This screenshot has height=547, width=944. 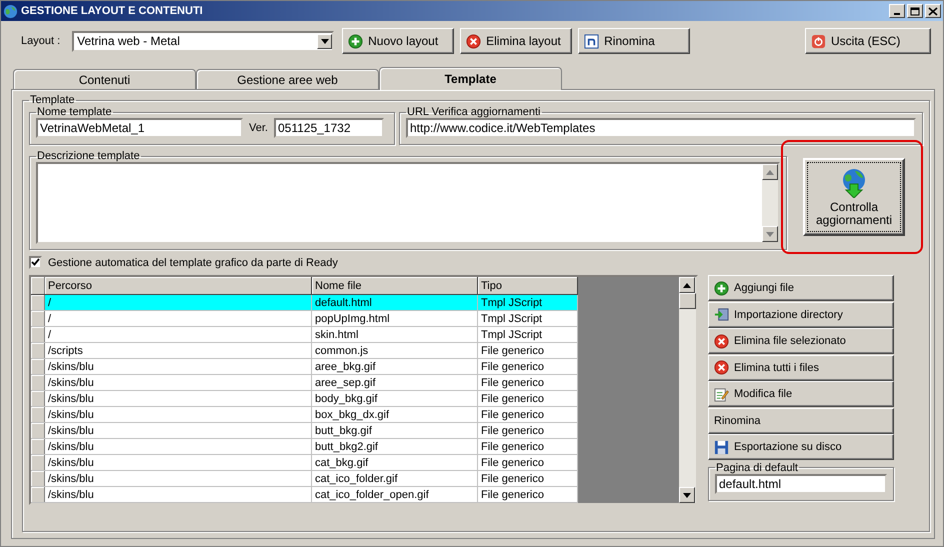 I want to click on exit-button: Uscita (ESC), so click(x=868, y=41).